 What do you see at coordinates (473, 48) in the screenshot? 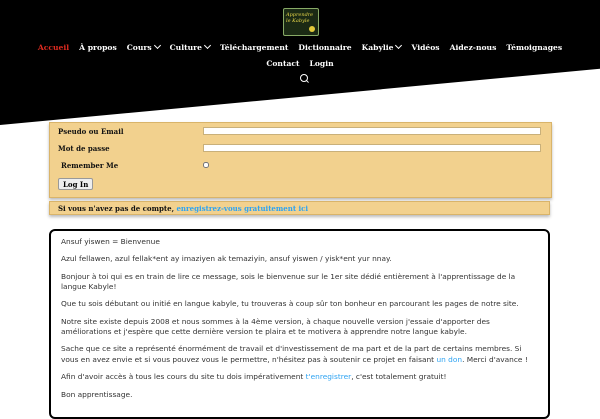
I see `nav-item-aidez-nous: Aidez-nous` at bounding box center [473, 48].